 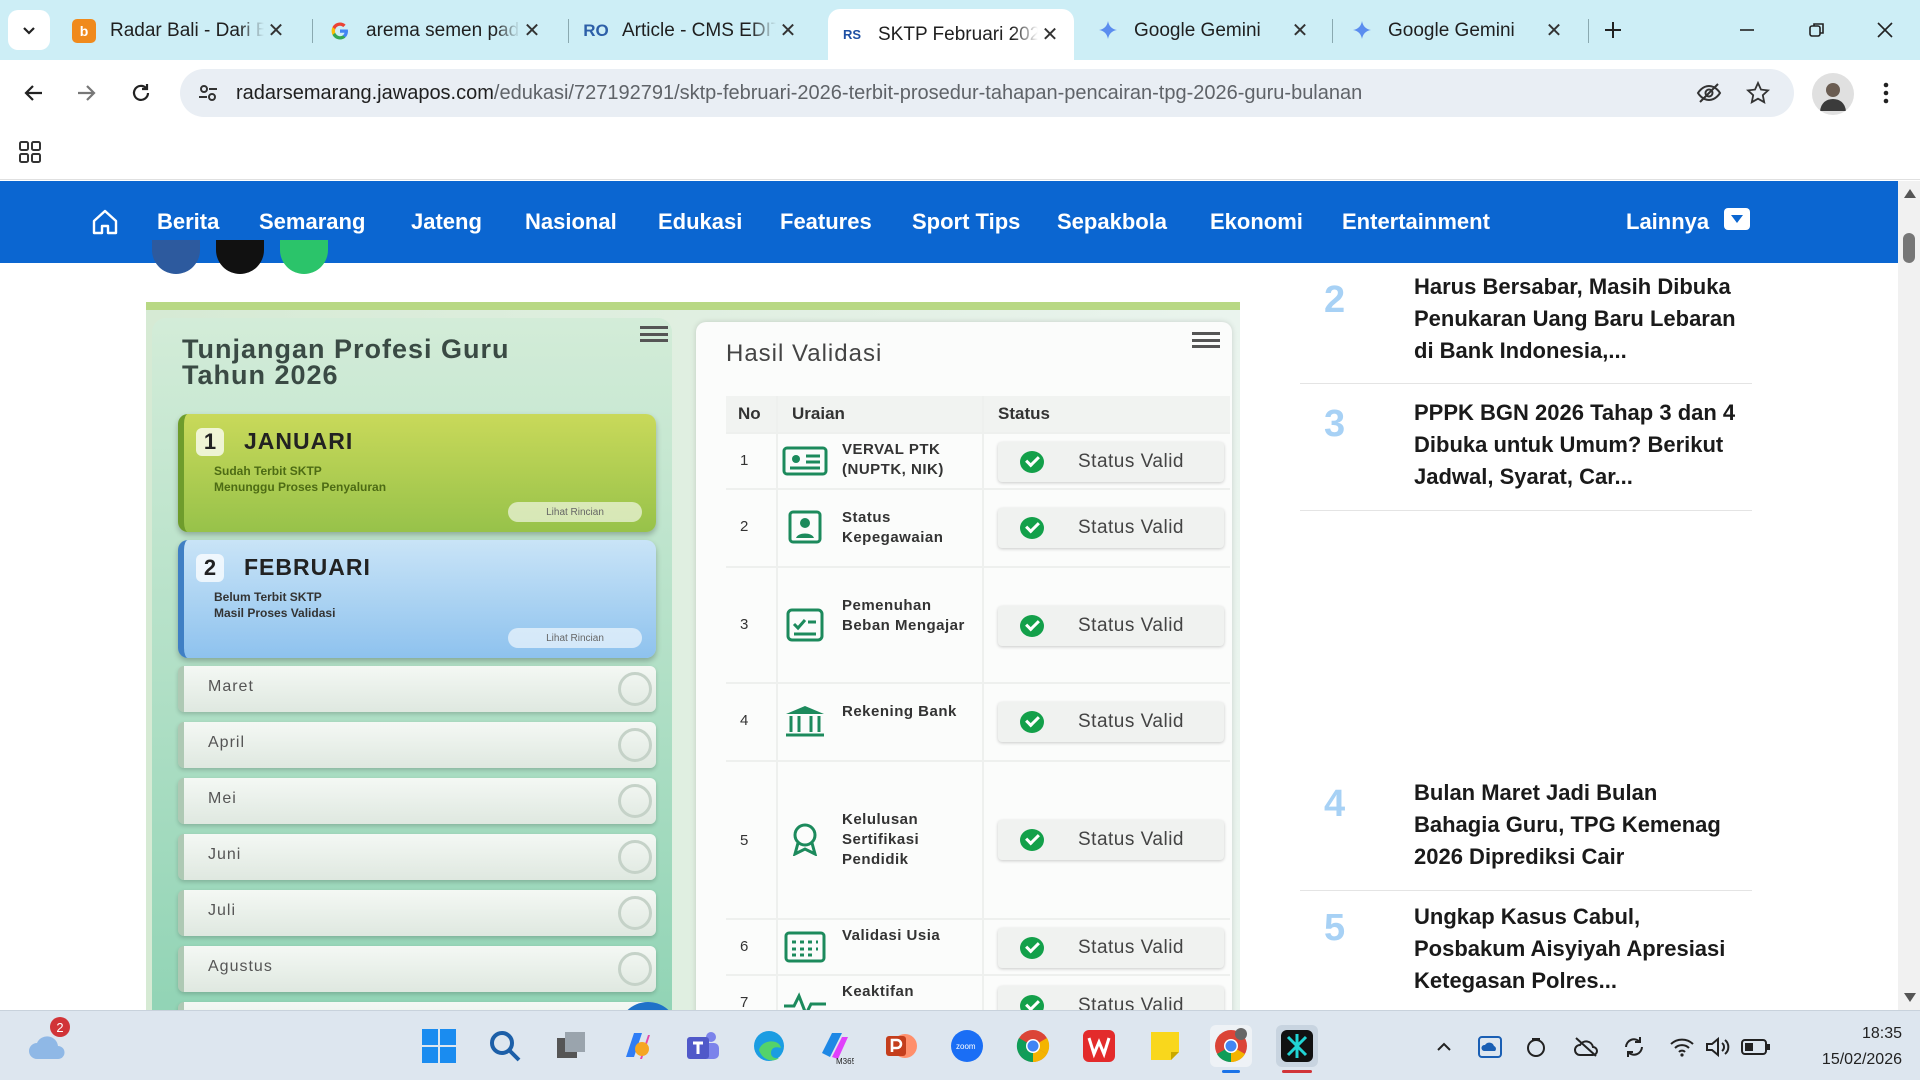 What do you see at coordinates (505, 1046) in the screenshot?
I see `taskbar-search` at bounding box center [505, 1046].